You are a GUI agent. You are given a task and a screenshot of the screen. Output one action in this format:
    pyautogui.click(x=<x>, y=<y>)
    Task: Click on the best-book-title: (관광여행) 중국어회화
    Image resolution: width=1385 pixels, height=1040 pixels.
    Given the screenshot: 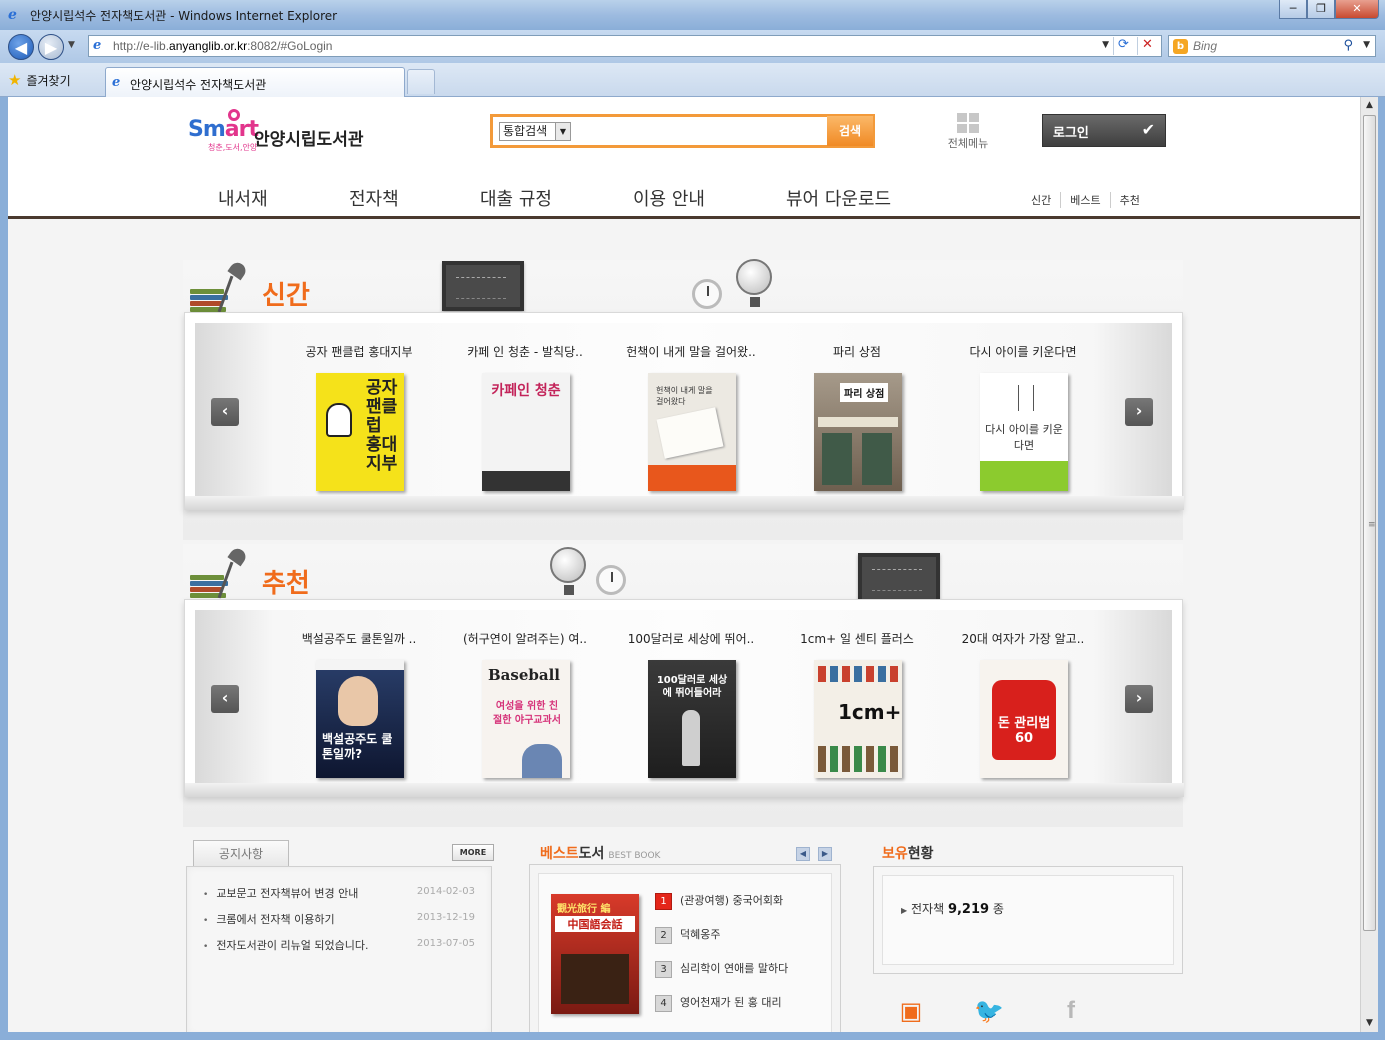 What is the action you would take?
    pyautogui.click(x=731, y=900)
    